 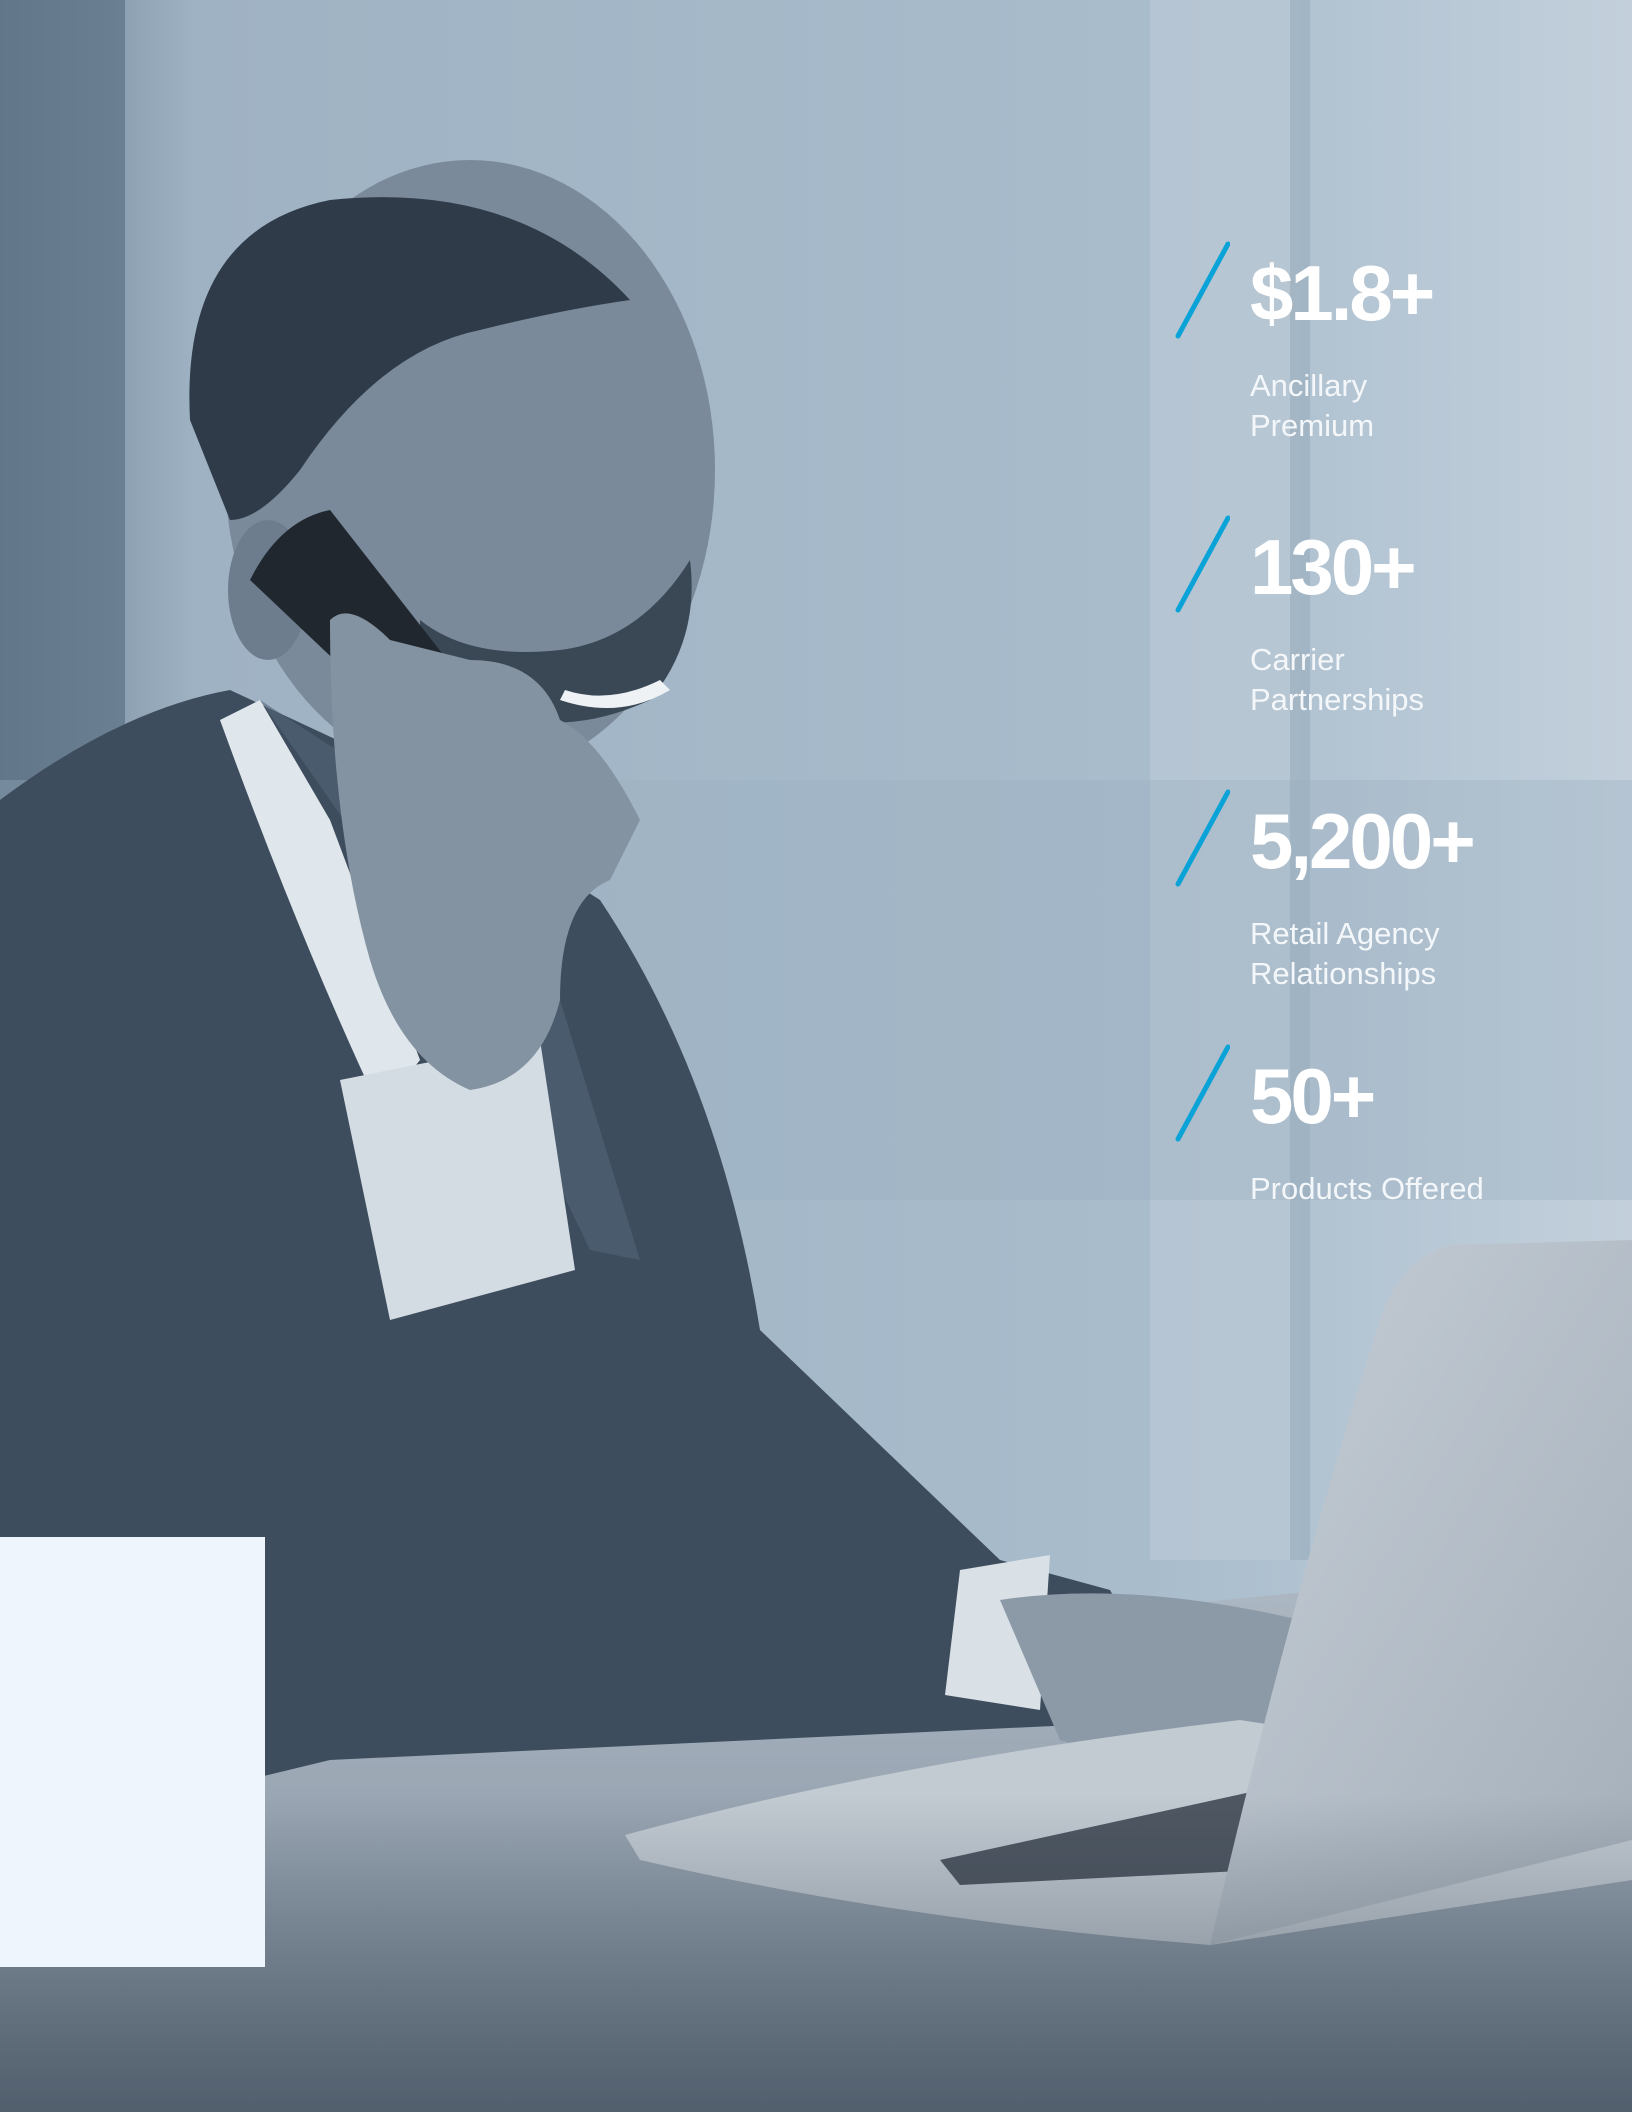 What do you see at coordinates (1313, 1096) in the screenshot?
I see `stat-value: 50+` at bounding box center [1313, 1096].